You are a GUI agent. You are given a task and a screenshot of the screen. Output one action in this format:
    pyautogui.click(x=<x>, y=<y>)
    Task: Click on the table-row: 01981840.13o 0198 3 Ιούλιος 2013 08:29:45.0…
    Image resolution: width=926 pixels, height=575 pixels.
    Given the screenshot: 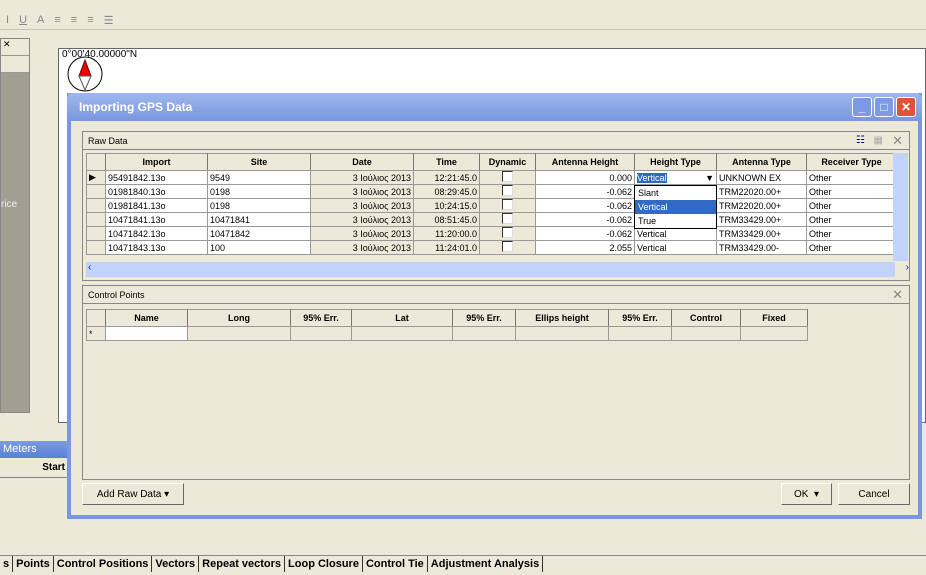 What is the action you would take?
    pyautogui.click(x=491, y=191)
    